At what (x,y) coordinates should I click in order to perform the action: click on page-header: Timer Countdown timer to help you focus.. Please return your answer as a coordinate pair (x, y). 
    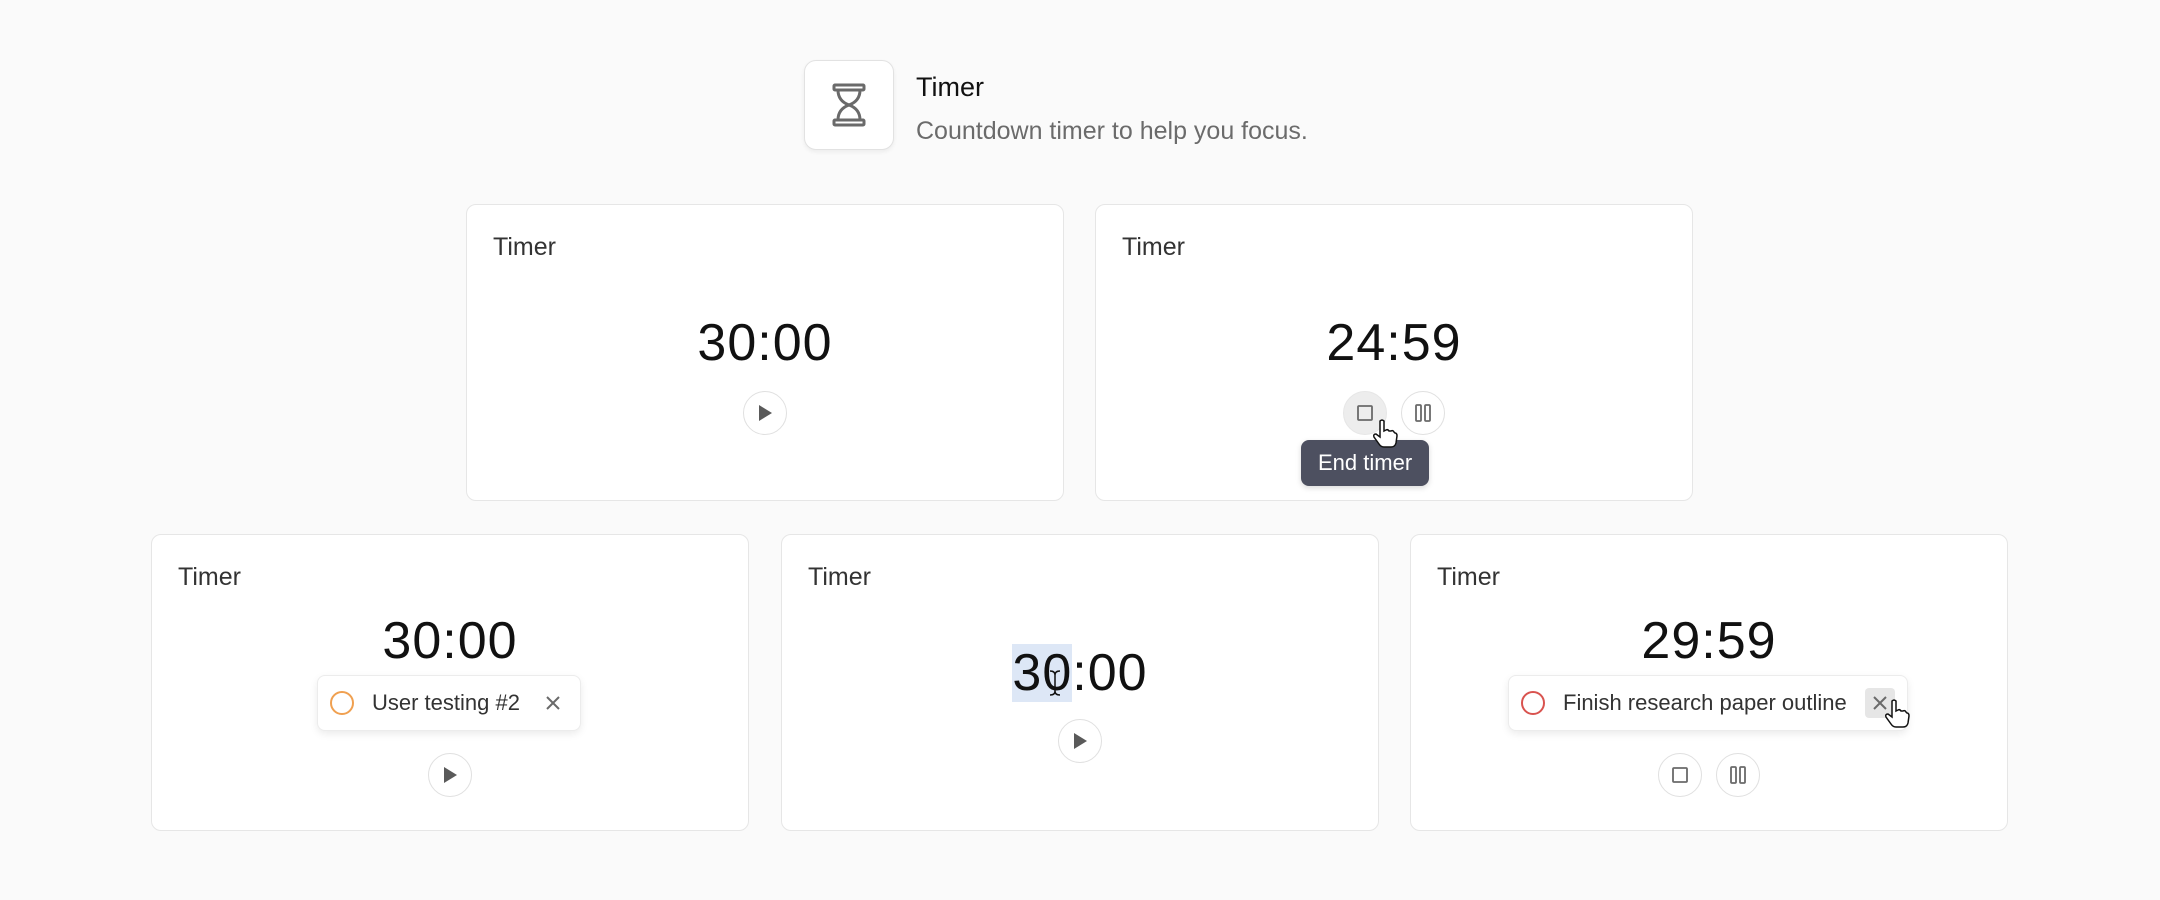
    Looking at the image, I should click on (1056, 105).